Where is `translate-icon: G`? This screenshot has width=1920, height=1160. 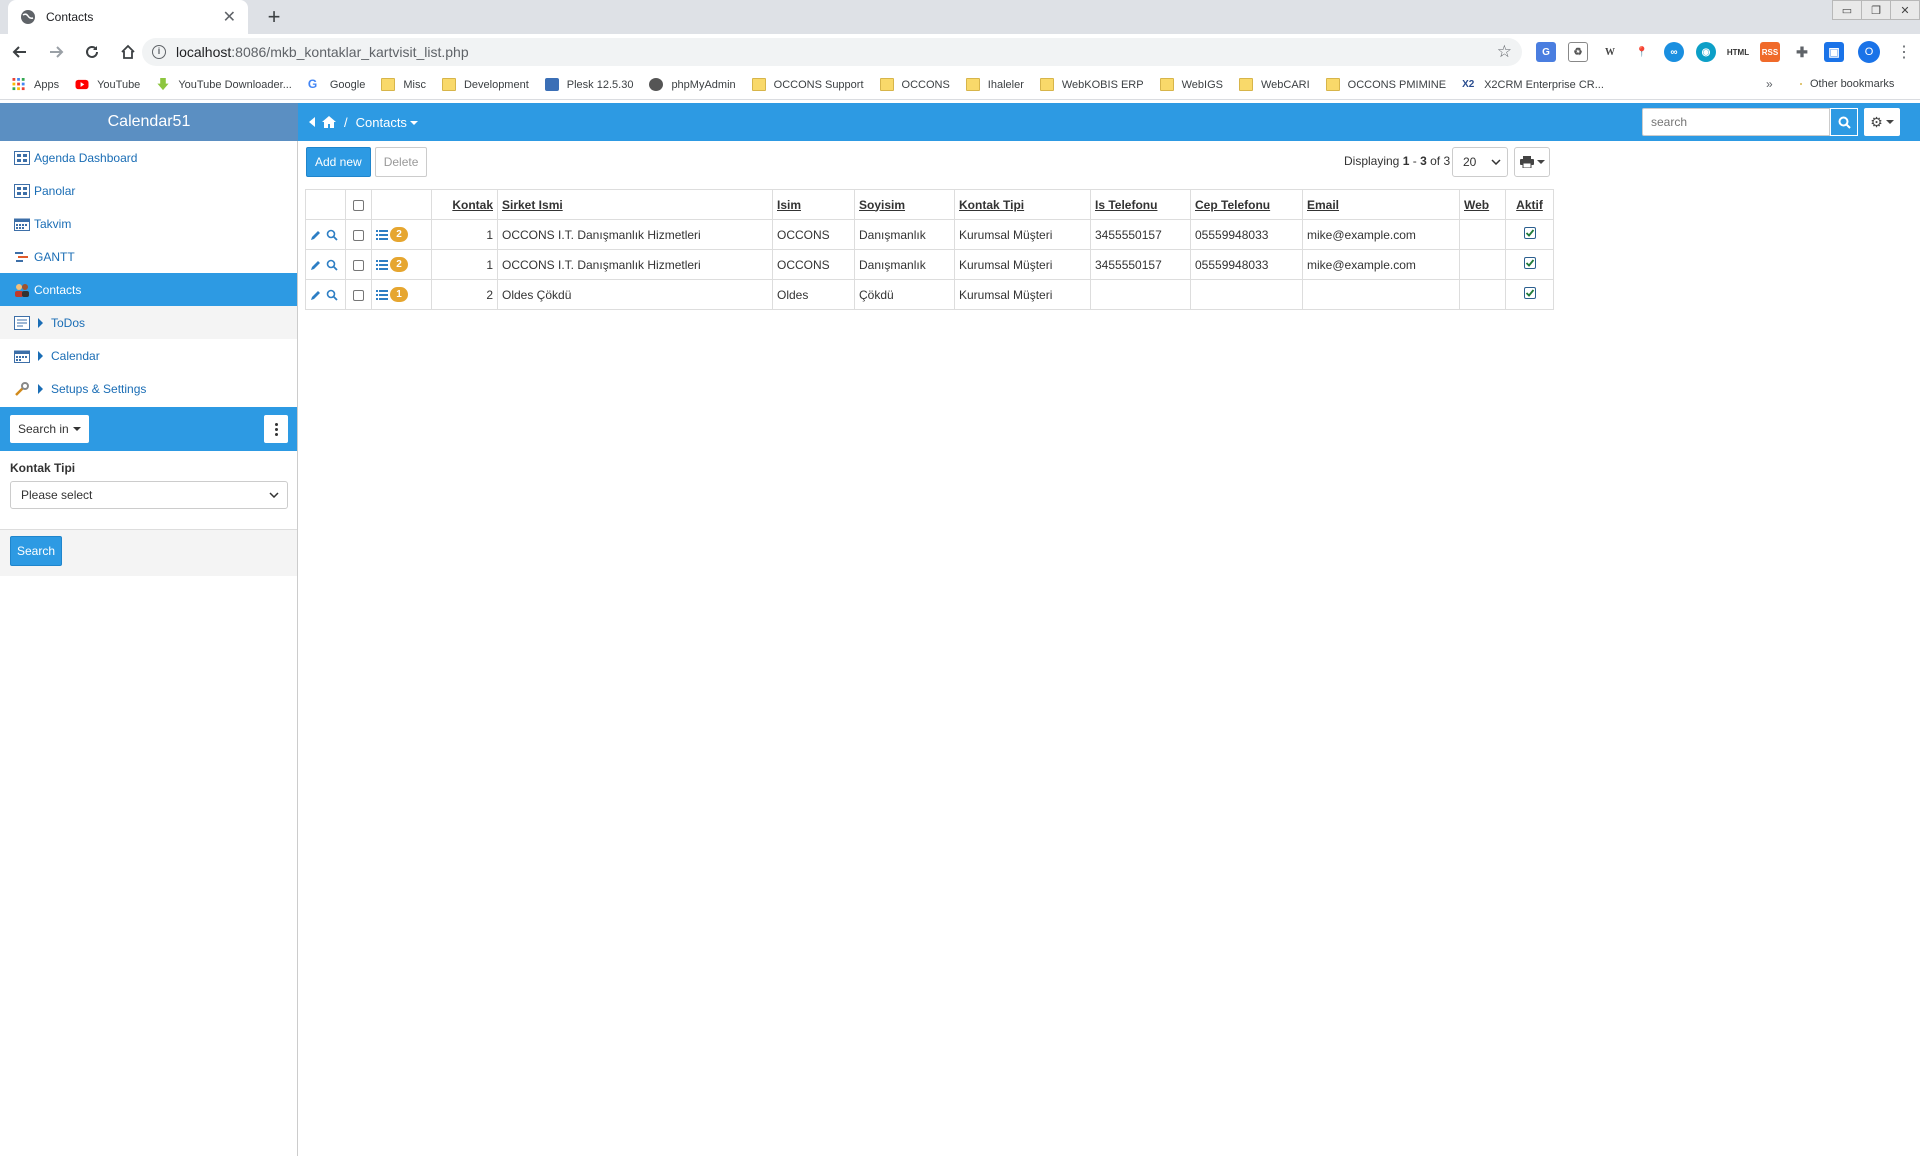
translate-icon: G is located at coordinates (1546, 52).